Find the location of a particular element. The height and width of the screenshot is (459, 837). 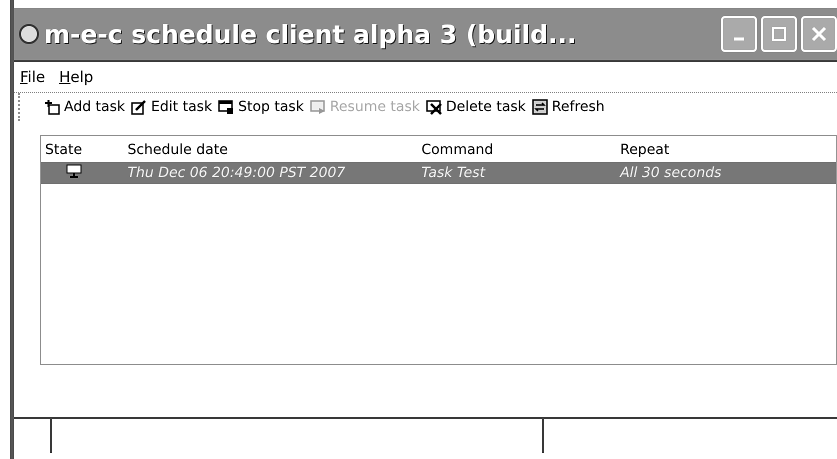

column-header: State is located at coordinates (82, 149).